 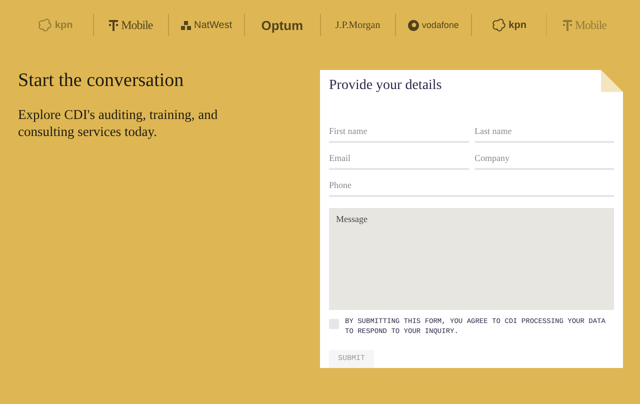 I want to click on brand-logo: J.P.Morgan, so click(x=357, y=25).